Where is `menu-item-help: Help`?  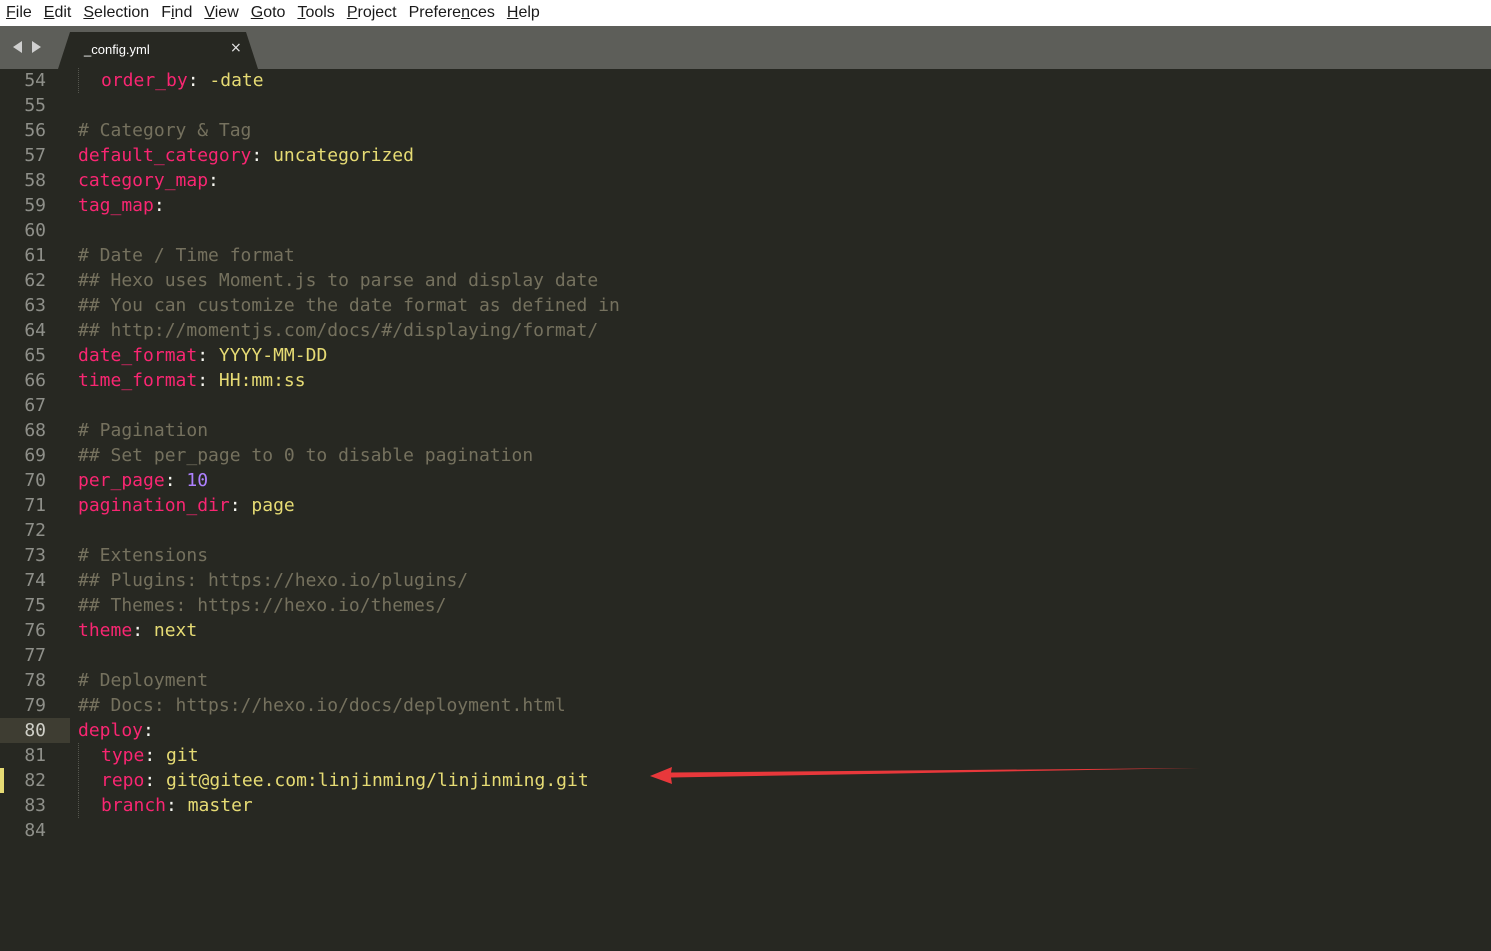 menu-item-help: Help is located at coordinates (523, 13).